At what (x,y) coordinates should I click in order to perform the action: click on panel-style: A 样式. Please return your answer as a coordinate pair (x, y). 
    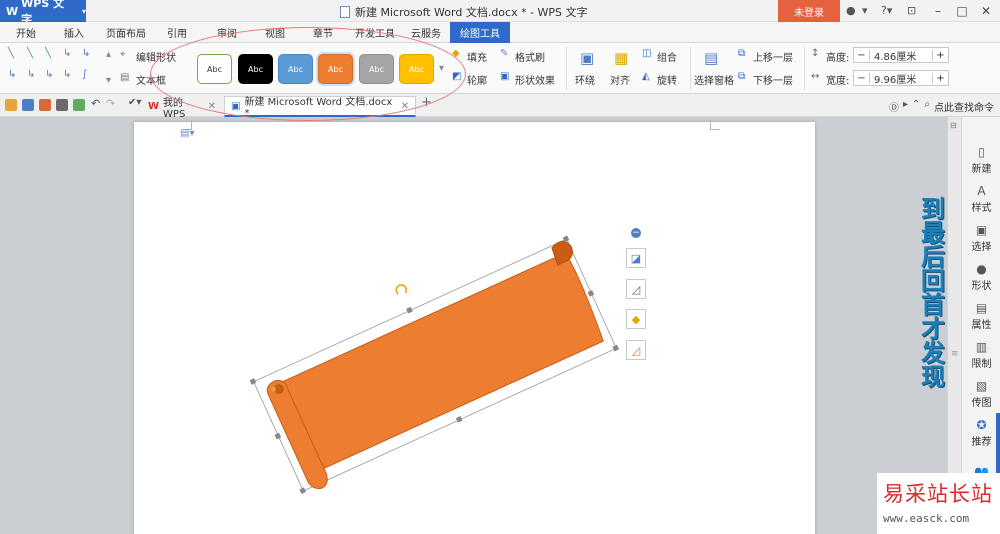
    Looking at the image, I should click on (981, 199).